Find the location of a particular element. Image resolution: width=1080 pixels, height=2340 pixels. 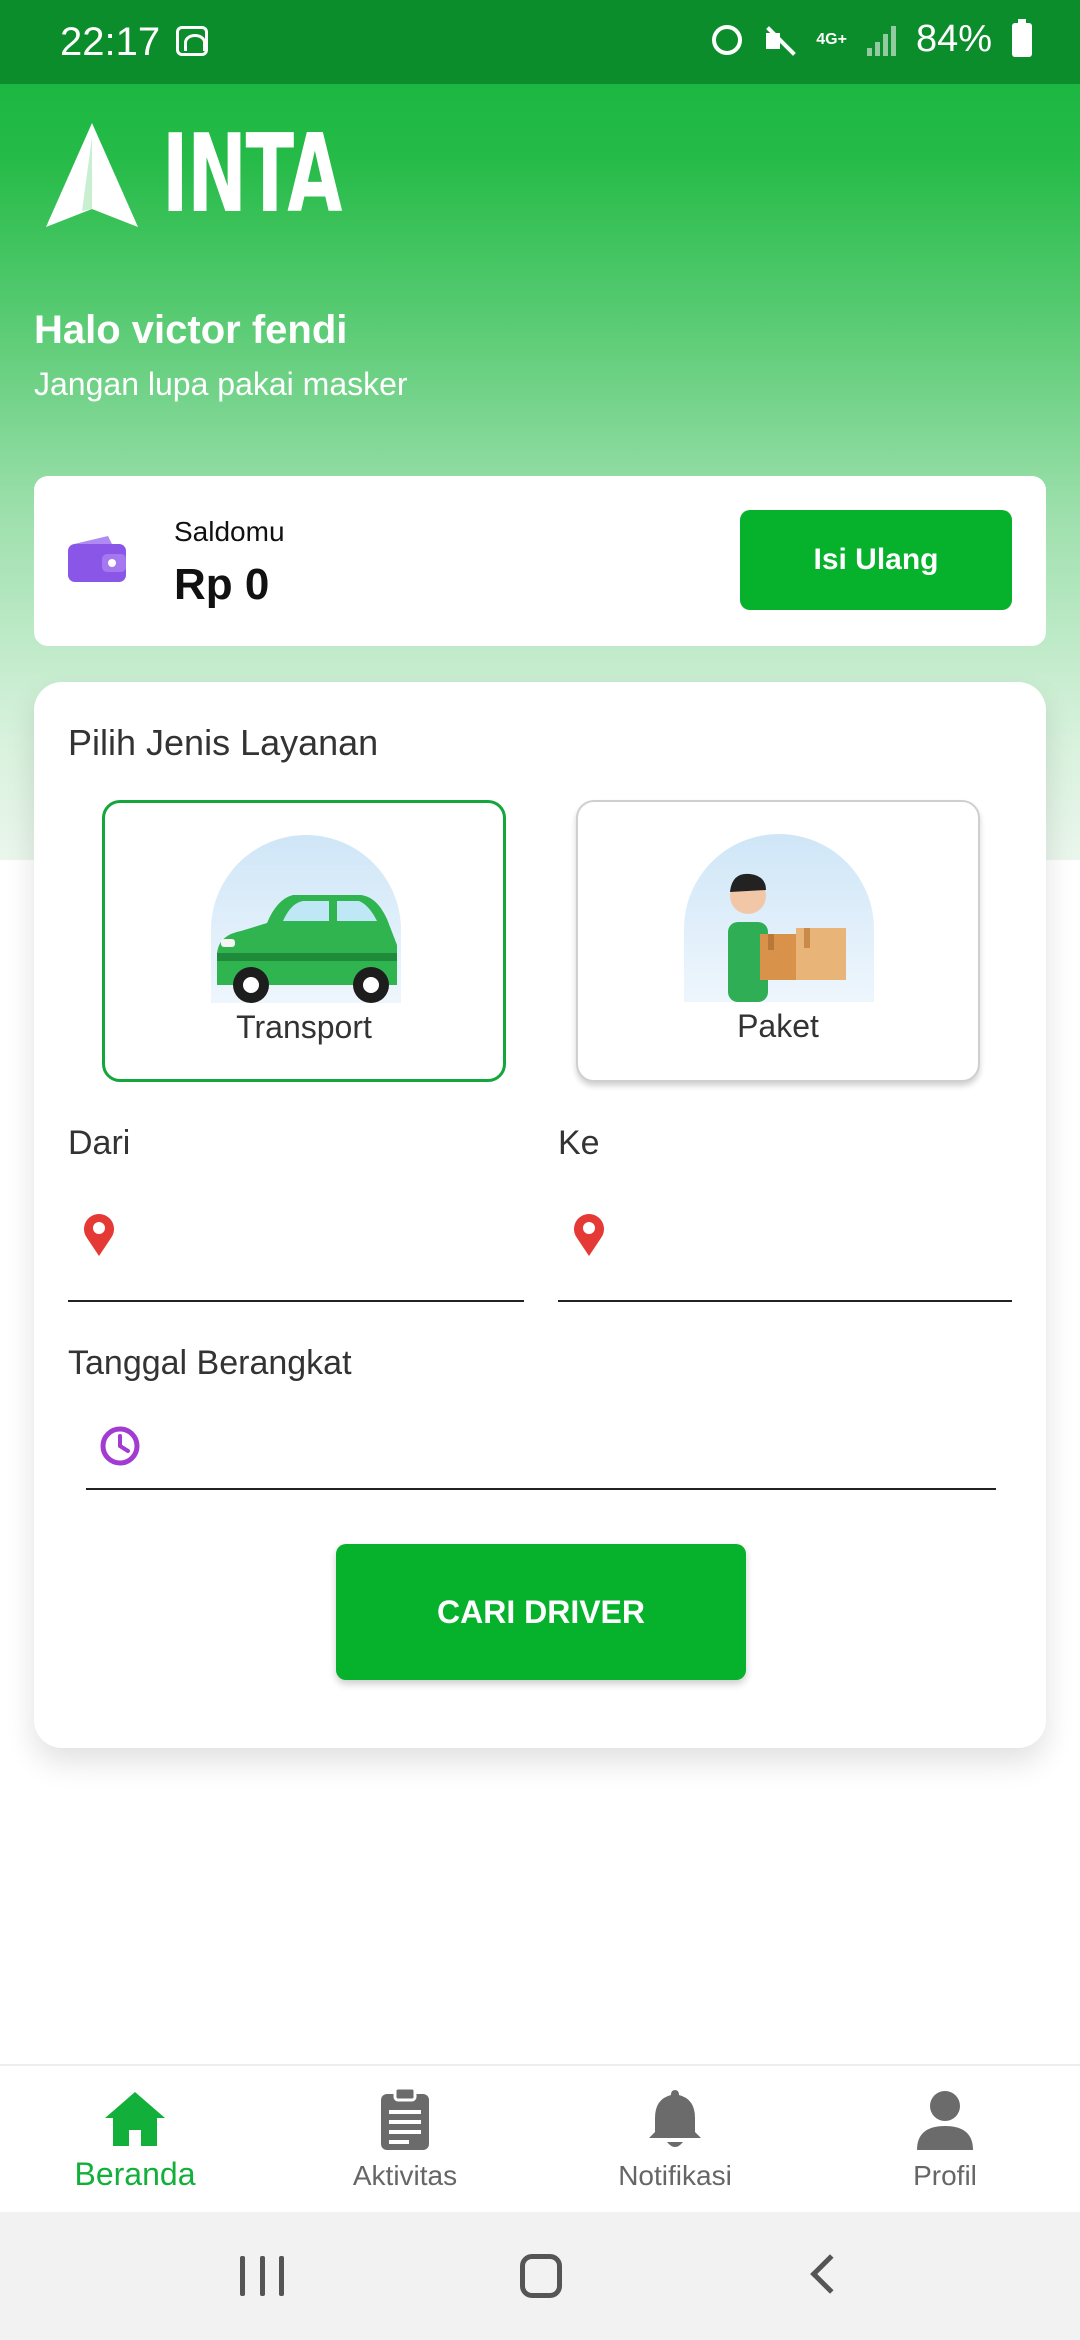

service-option-label: Transport is located at coordinates (304, 1027).